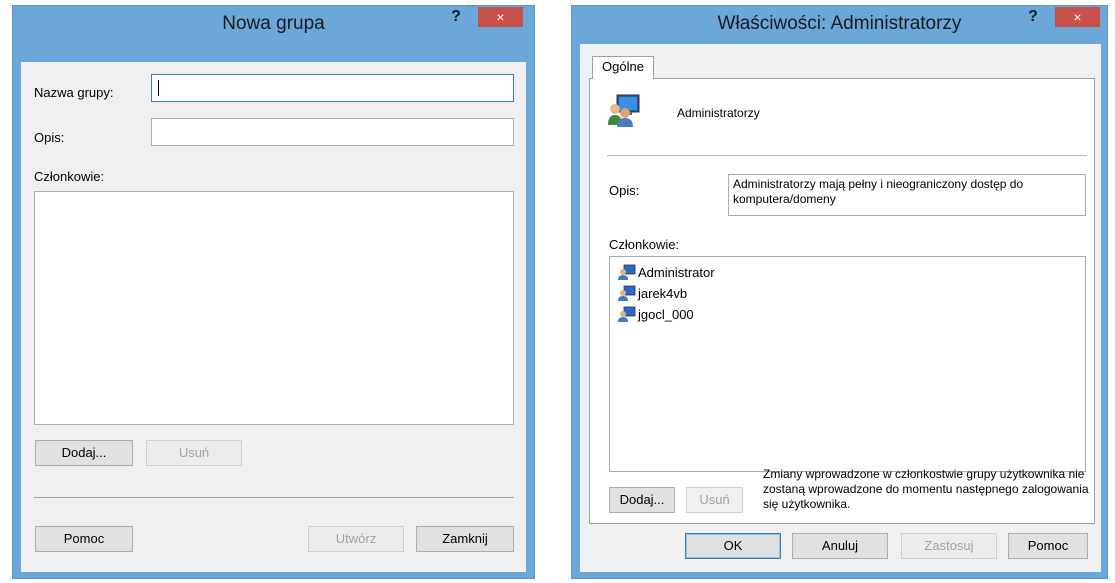 The width and height of the screenshot is (1115, 583). Describe the element at coordinates (158, 88) in the screenshot. I see `text-caret` at that location.